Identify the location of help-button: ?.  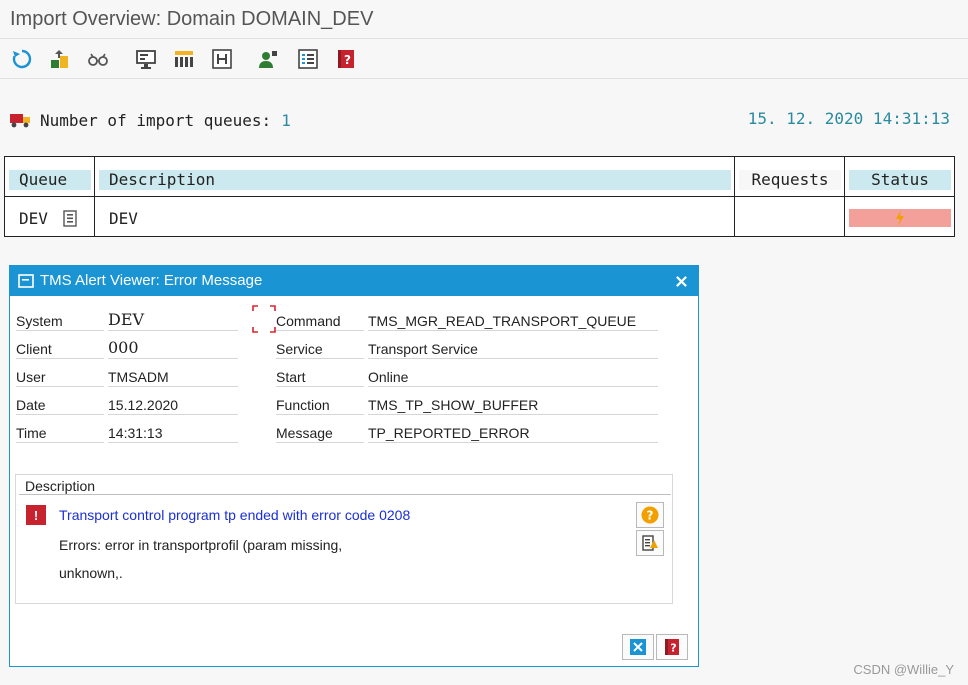
(650, 515).